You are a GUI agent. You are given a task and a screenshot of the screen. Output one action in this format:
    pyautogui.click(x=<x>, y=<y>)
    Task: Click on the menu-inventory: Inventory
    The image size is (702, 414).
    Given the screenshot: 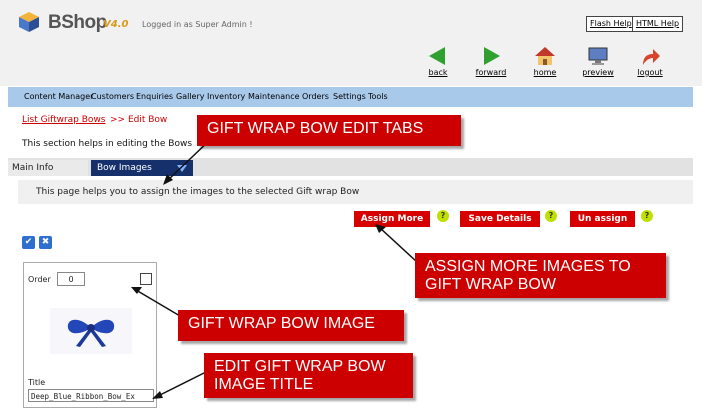 What is the action you would take?
    pyautogui.click(x=226, y=96)
    